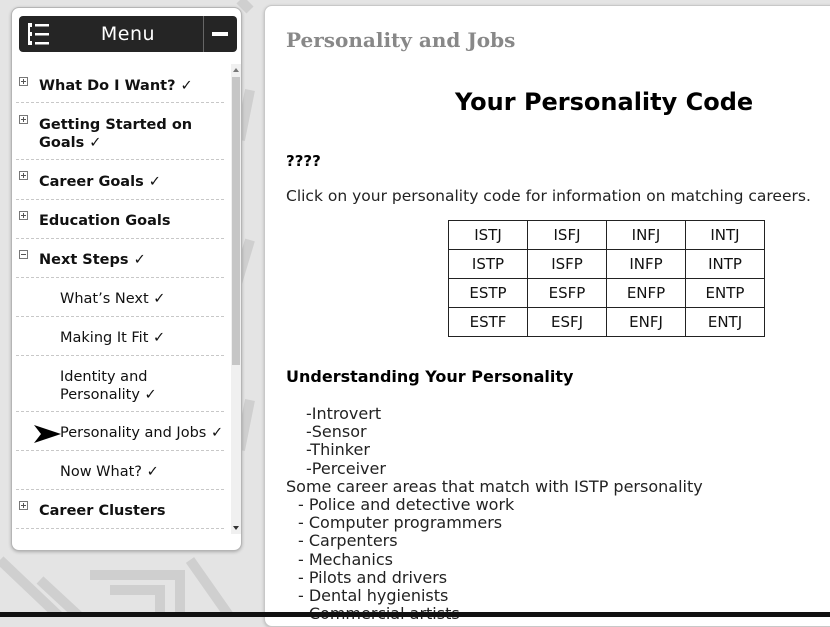  Describe the element at coordinates (345, 559) in the screenshot. I see `career-item: - Mechanics` at that location.